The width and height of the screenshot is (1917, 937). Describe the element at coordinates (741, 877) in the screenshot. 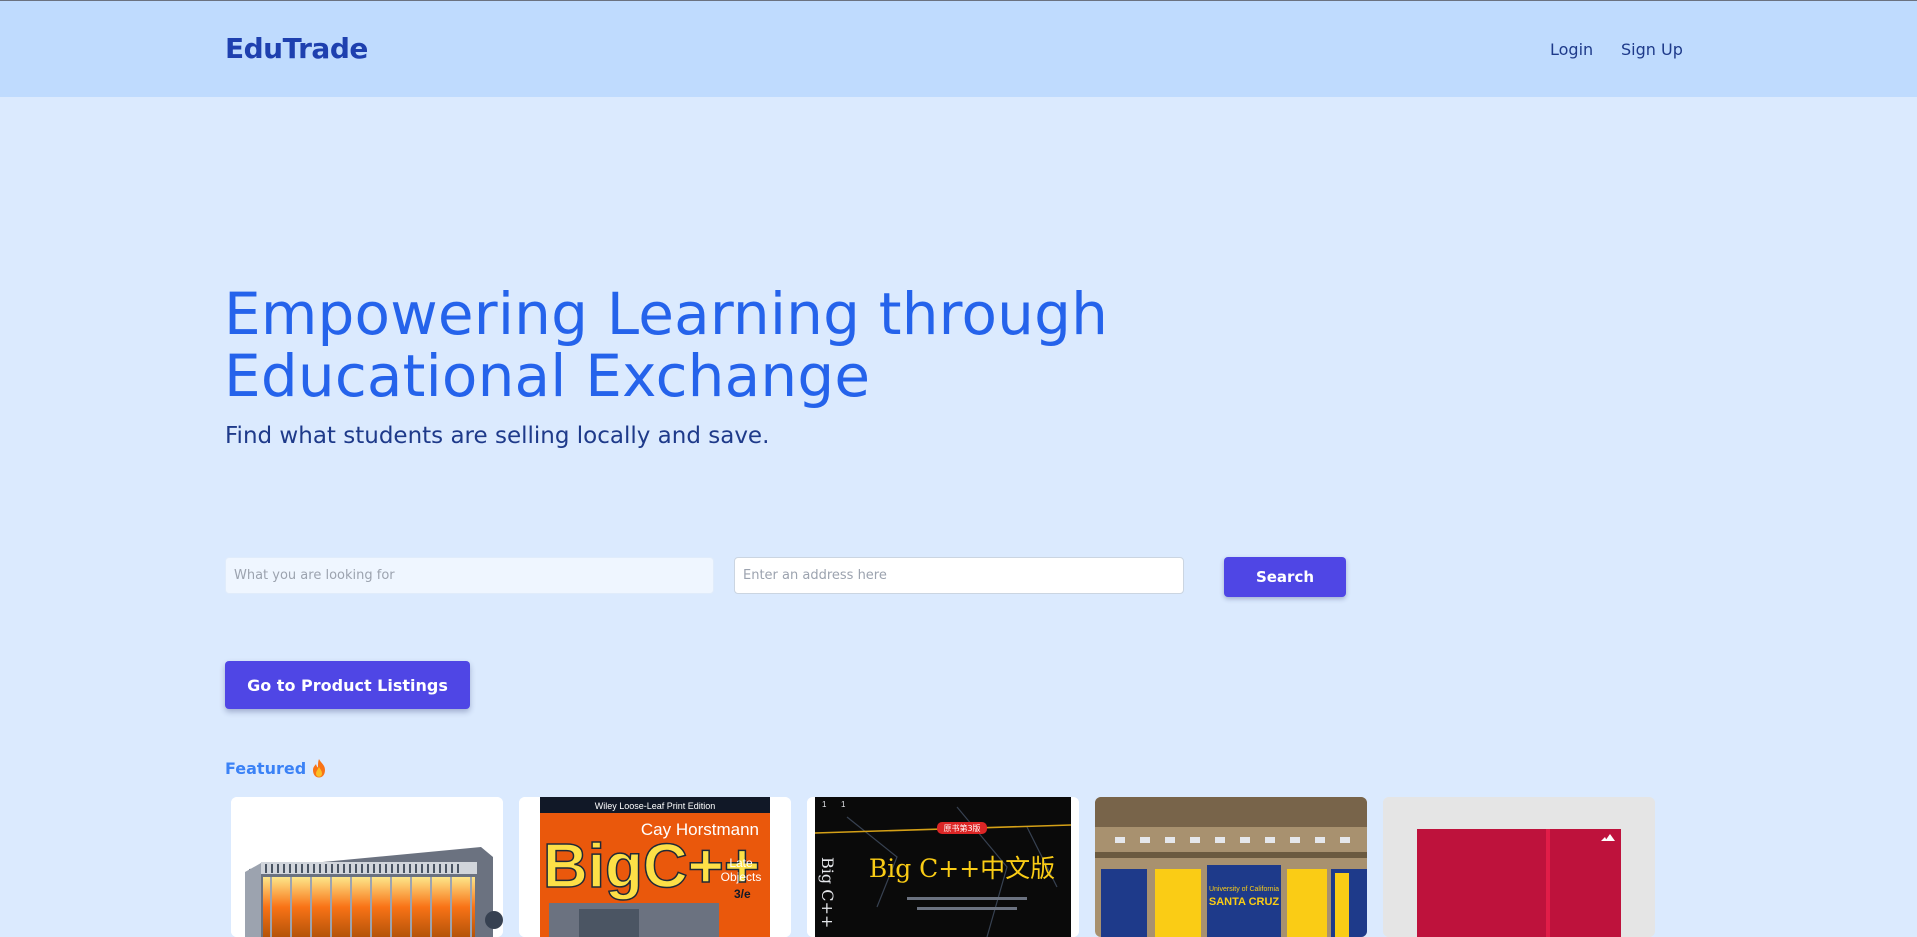

I see `cover-sub2: Objects` at that location.